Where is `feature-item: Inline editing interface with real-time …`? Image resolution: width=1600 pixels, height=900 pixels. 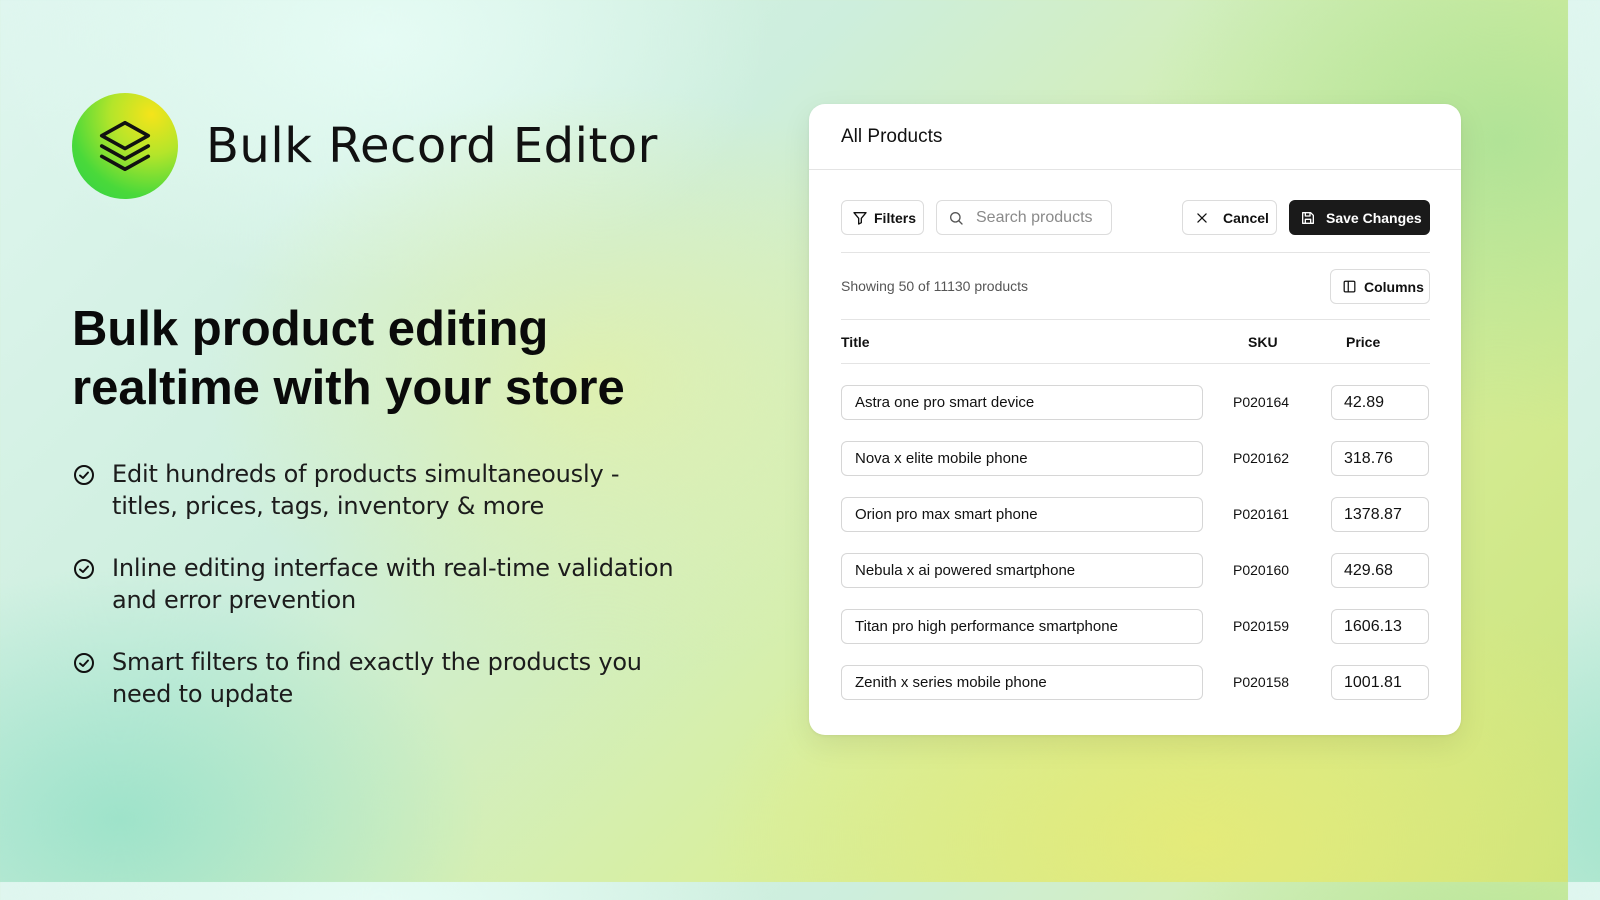 feature-item: Inline editing interface with real-time … is located at coordinates (382, 584).